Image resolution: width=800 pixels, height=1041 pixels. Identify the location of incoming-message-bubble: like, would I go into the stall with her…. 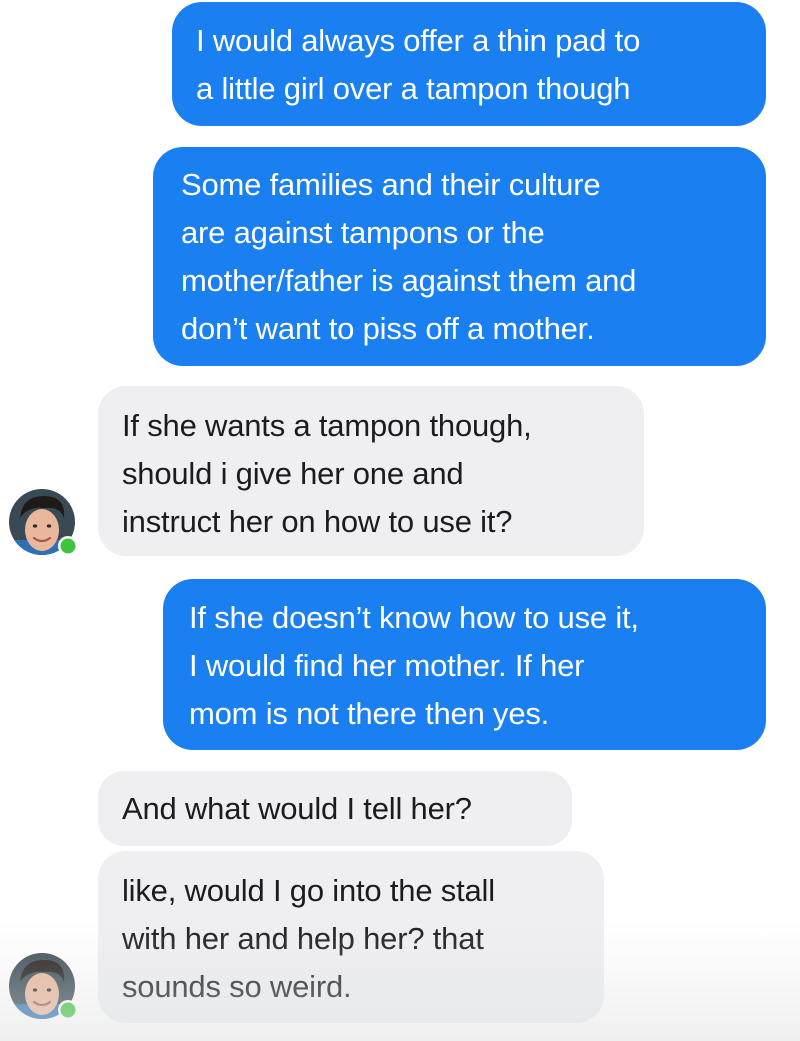
(351, 937).